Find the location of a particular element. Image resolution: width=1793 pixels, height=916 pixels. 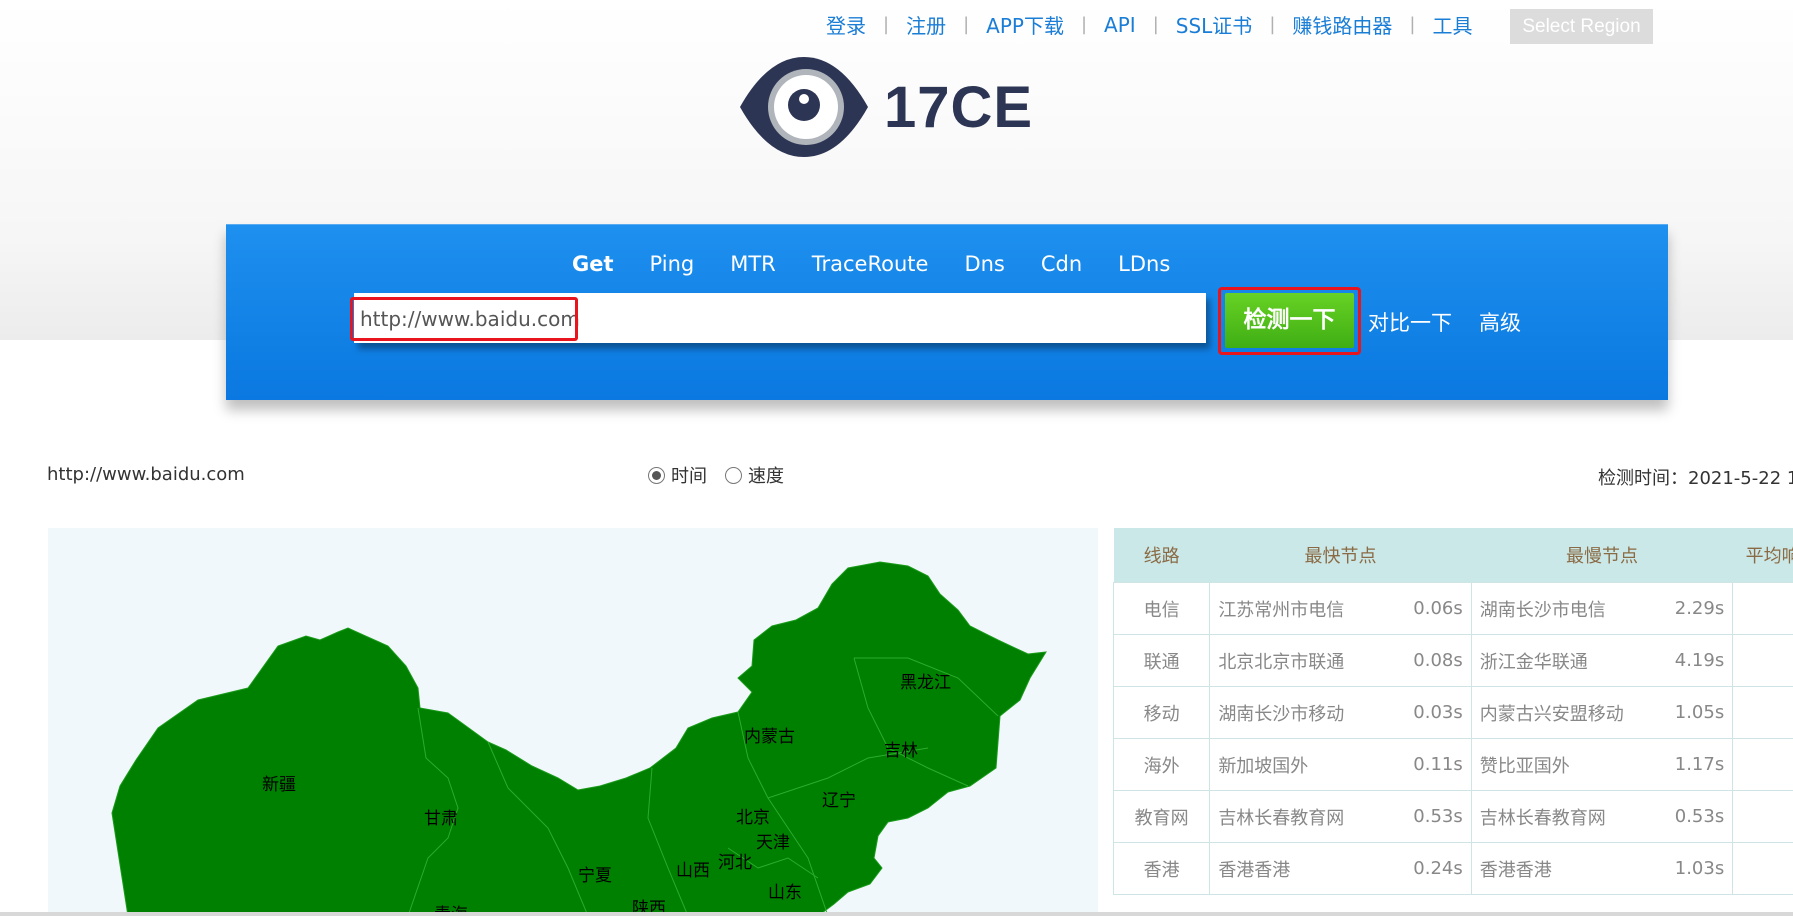

tab-dns: Dns is located at coordinates (984, 264).